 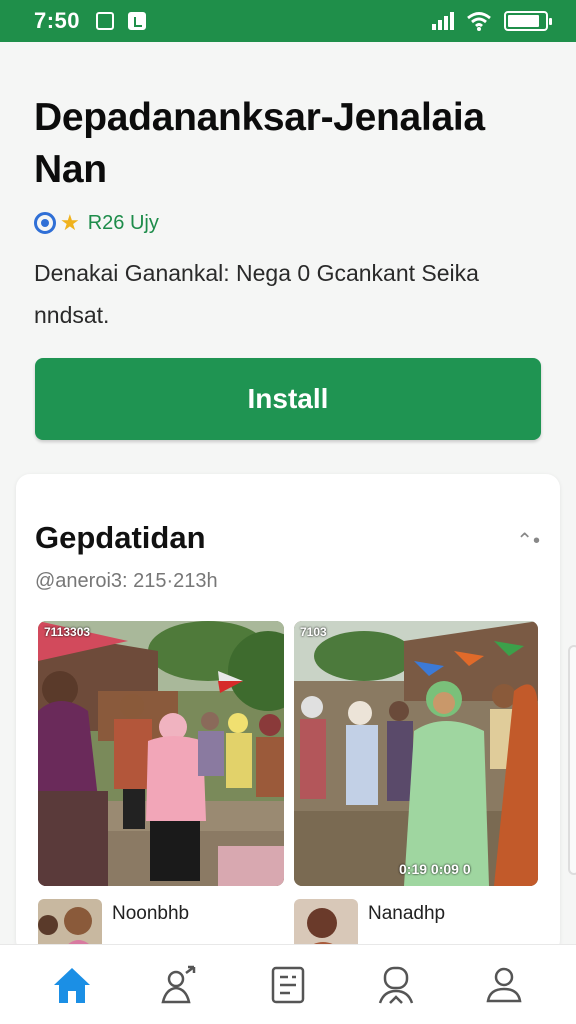 I want to click on nav-community, so click(x=396, y=985).